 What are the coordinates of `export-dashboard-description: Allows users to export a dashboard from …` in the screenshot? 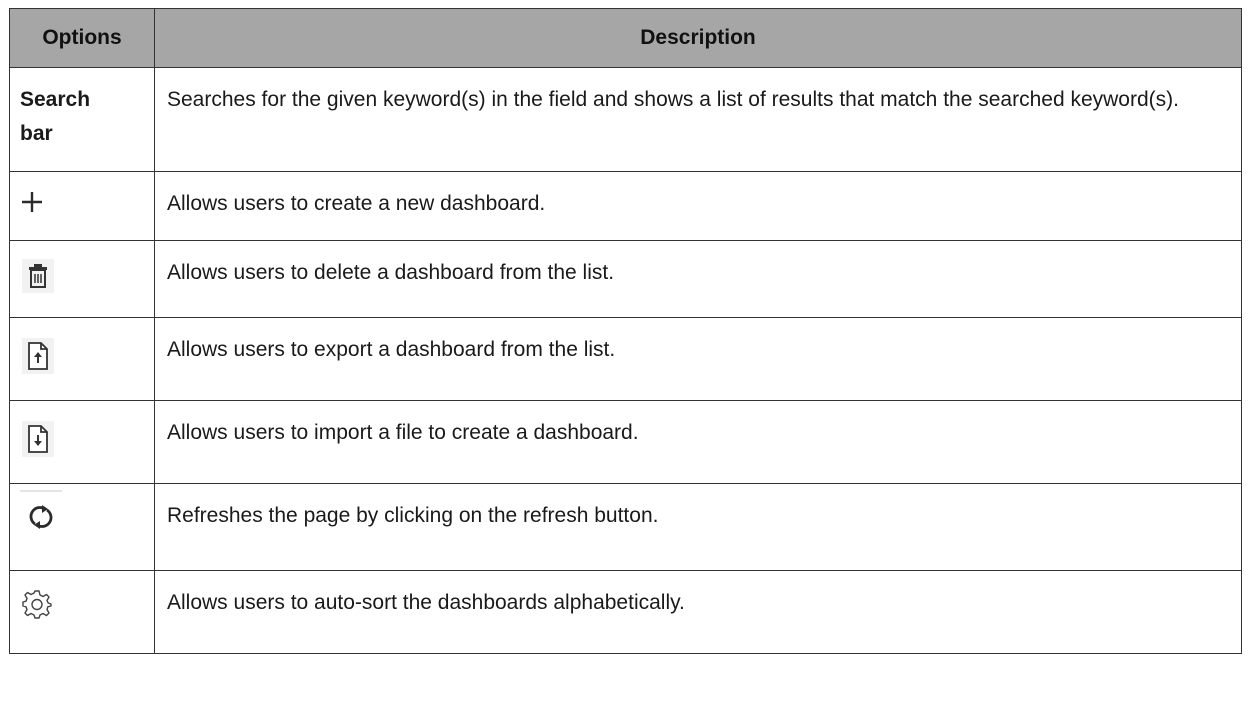 It's located at (391, 349).